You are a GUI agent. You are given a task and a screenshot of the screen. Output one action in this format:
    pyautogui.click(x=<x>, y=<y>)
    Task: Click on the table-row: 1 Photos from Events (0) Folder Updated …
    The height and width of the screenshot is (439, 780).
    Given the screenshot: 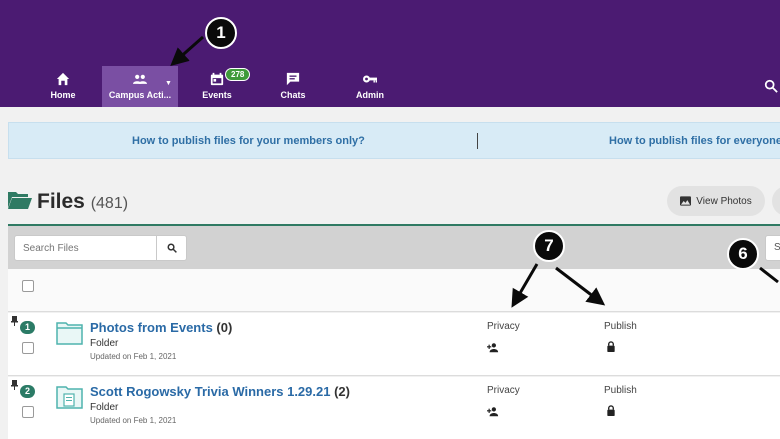 What is the action you would take?
    pyautogui.click(x=394, y=344)
    